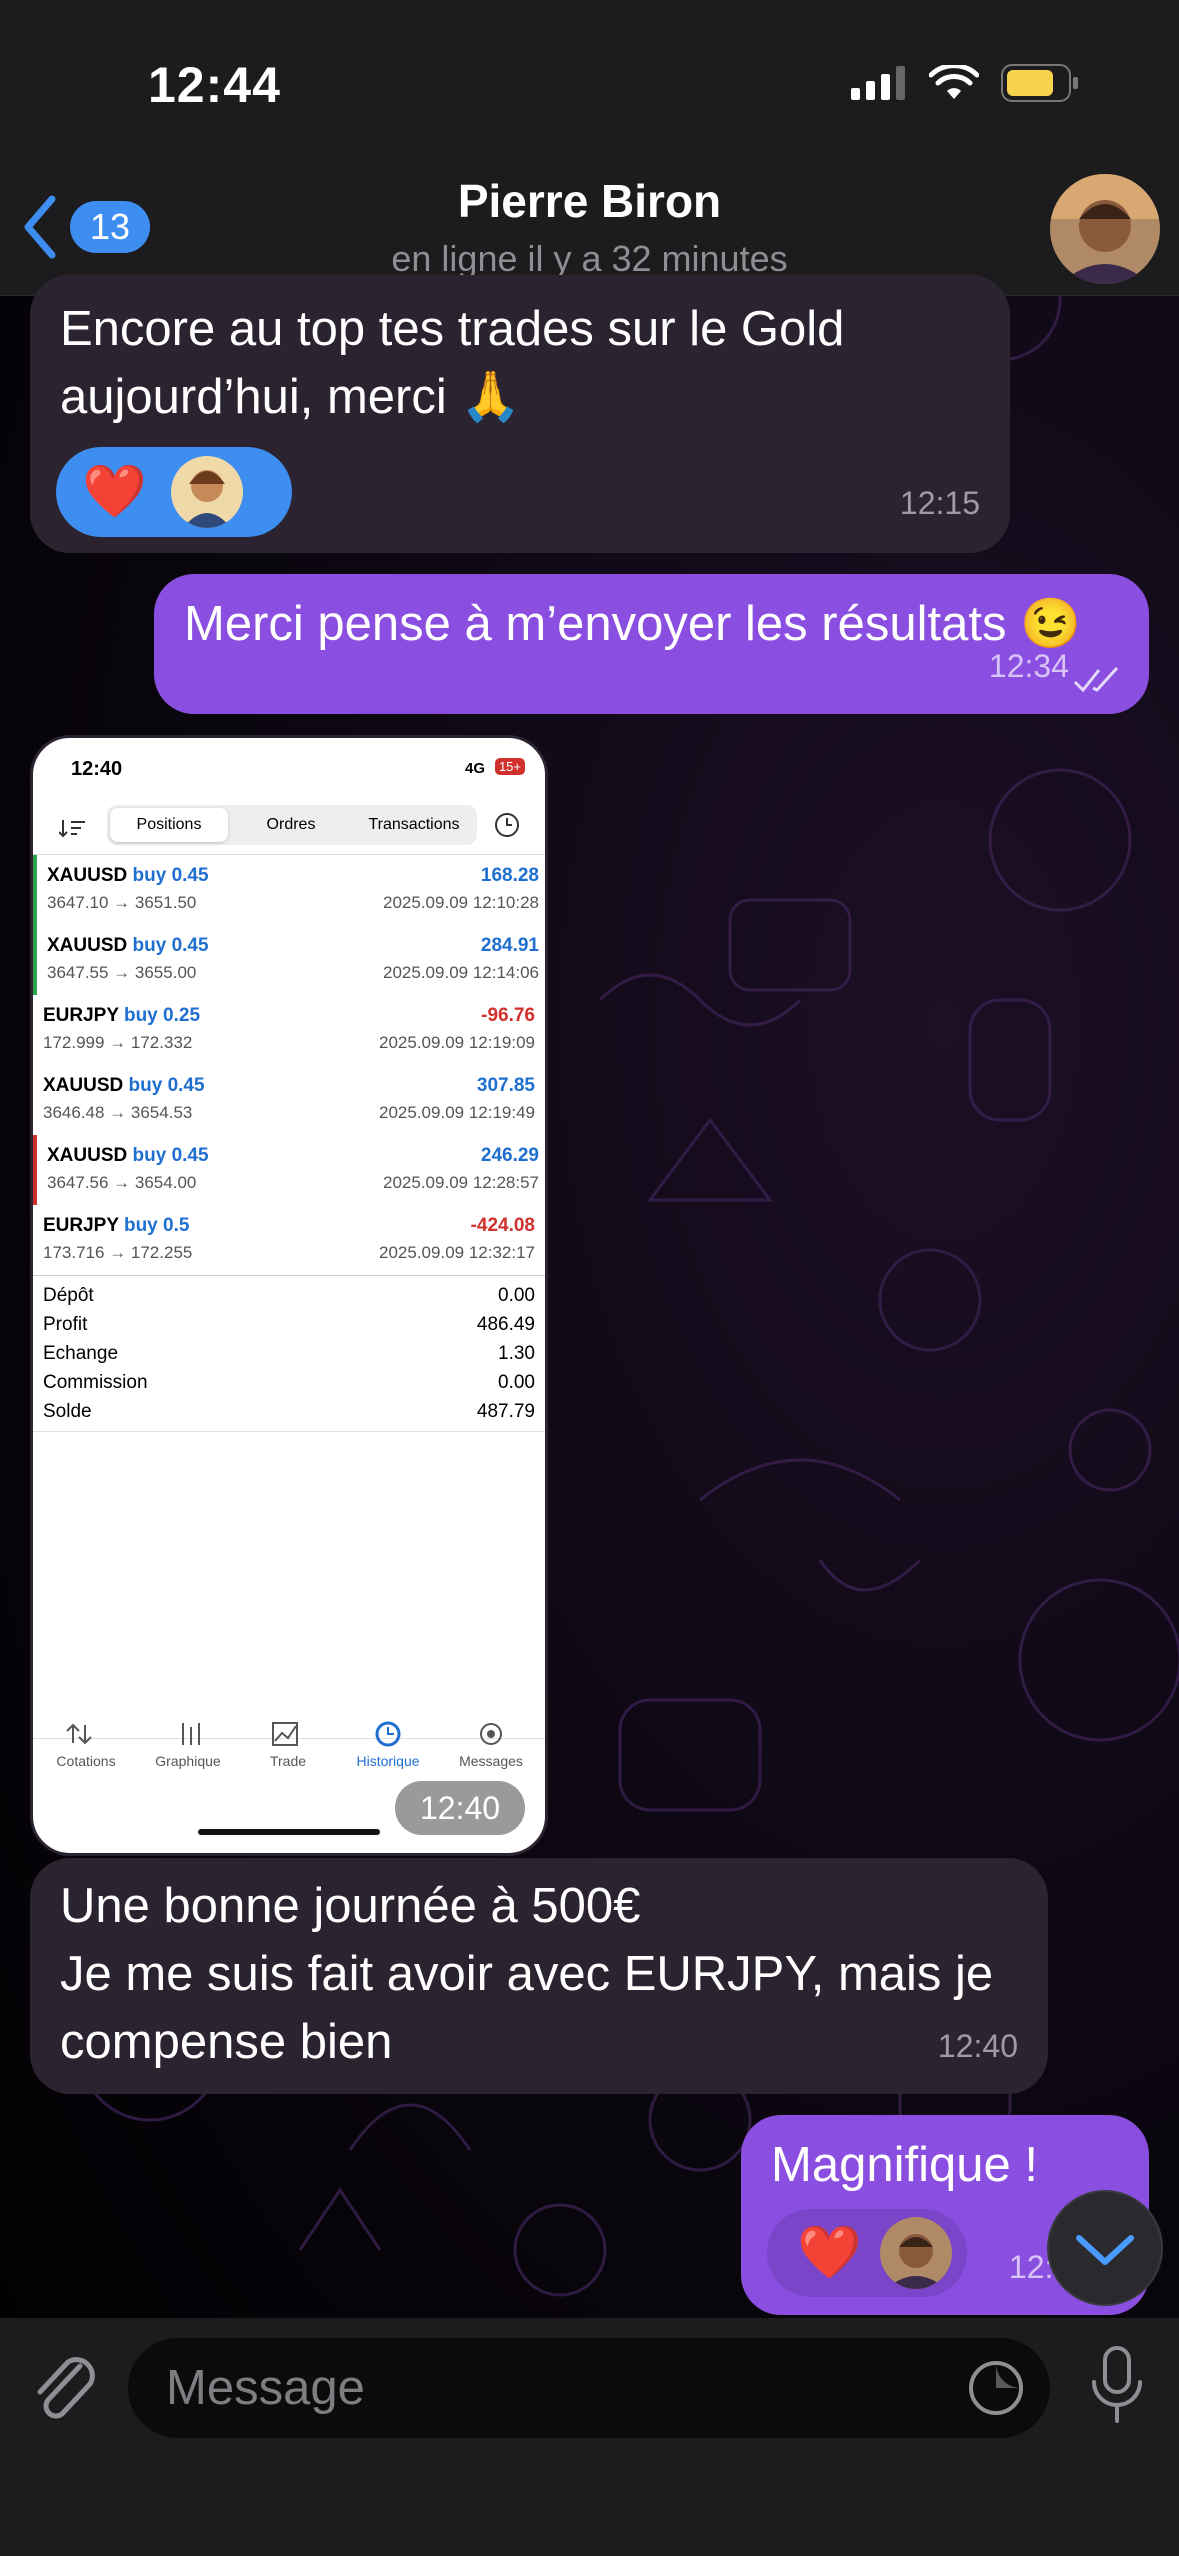 Image resolution: width=1179 pixels, height=2556 pixels. Describe the element at coordinates (509, 1155) in the screenshot. I see `trade-profit: 246.29` at that location.